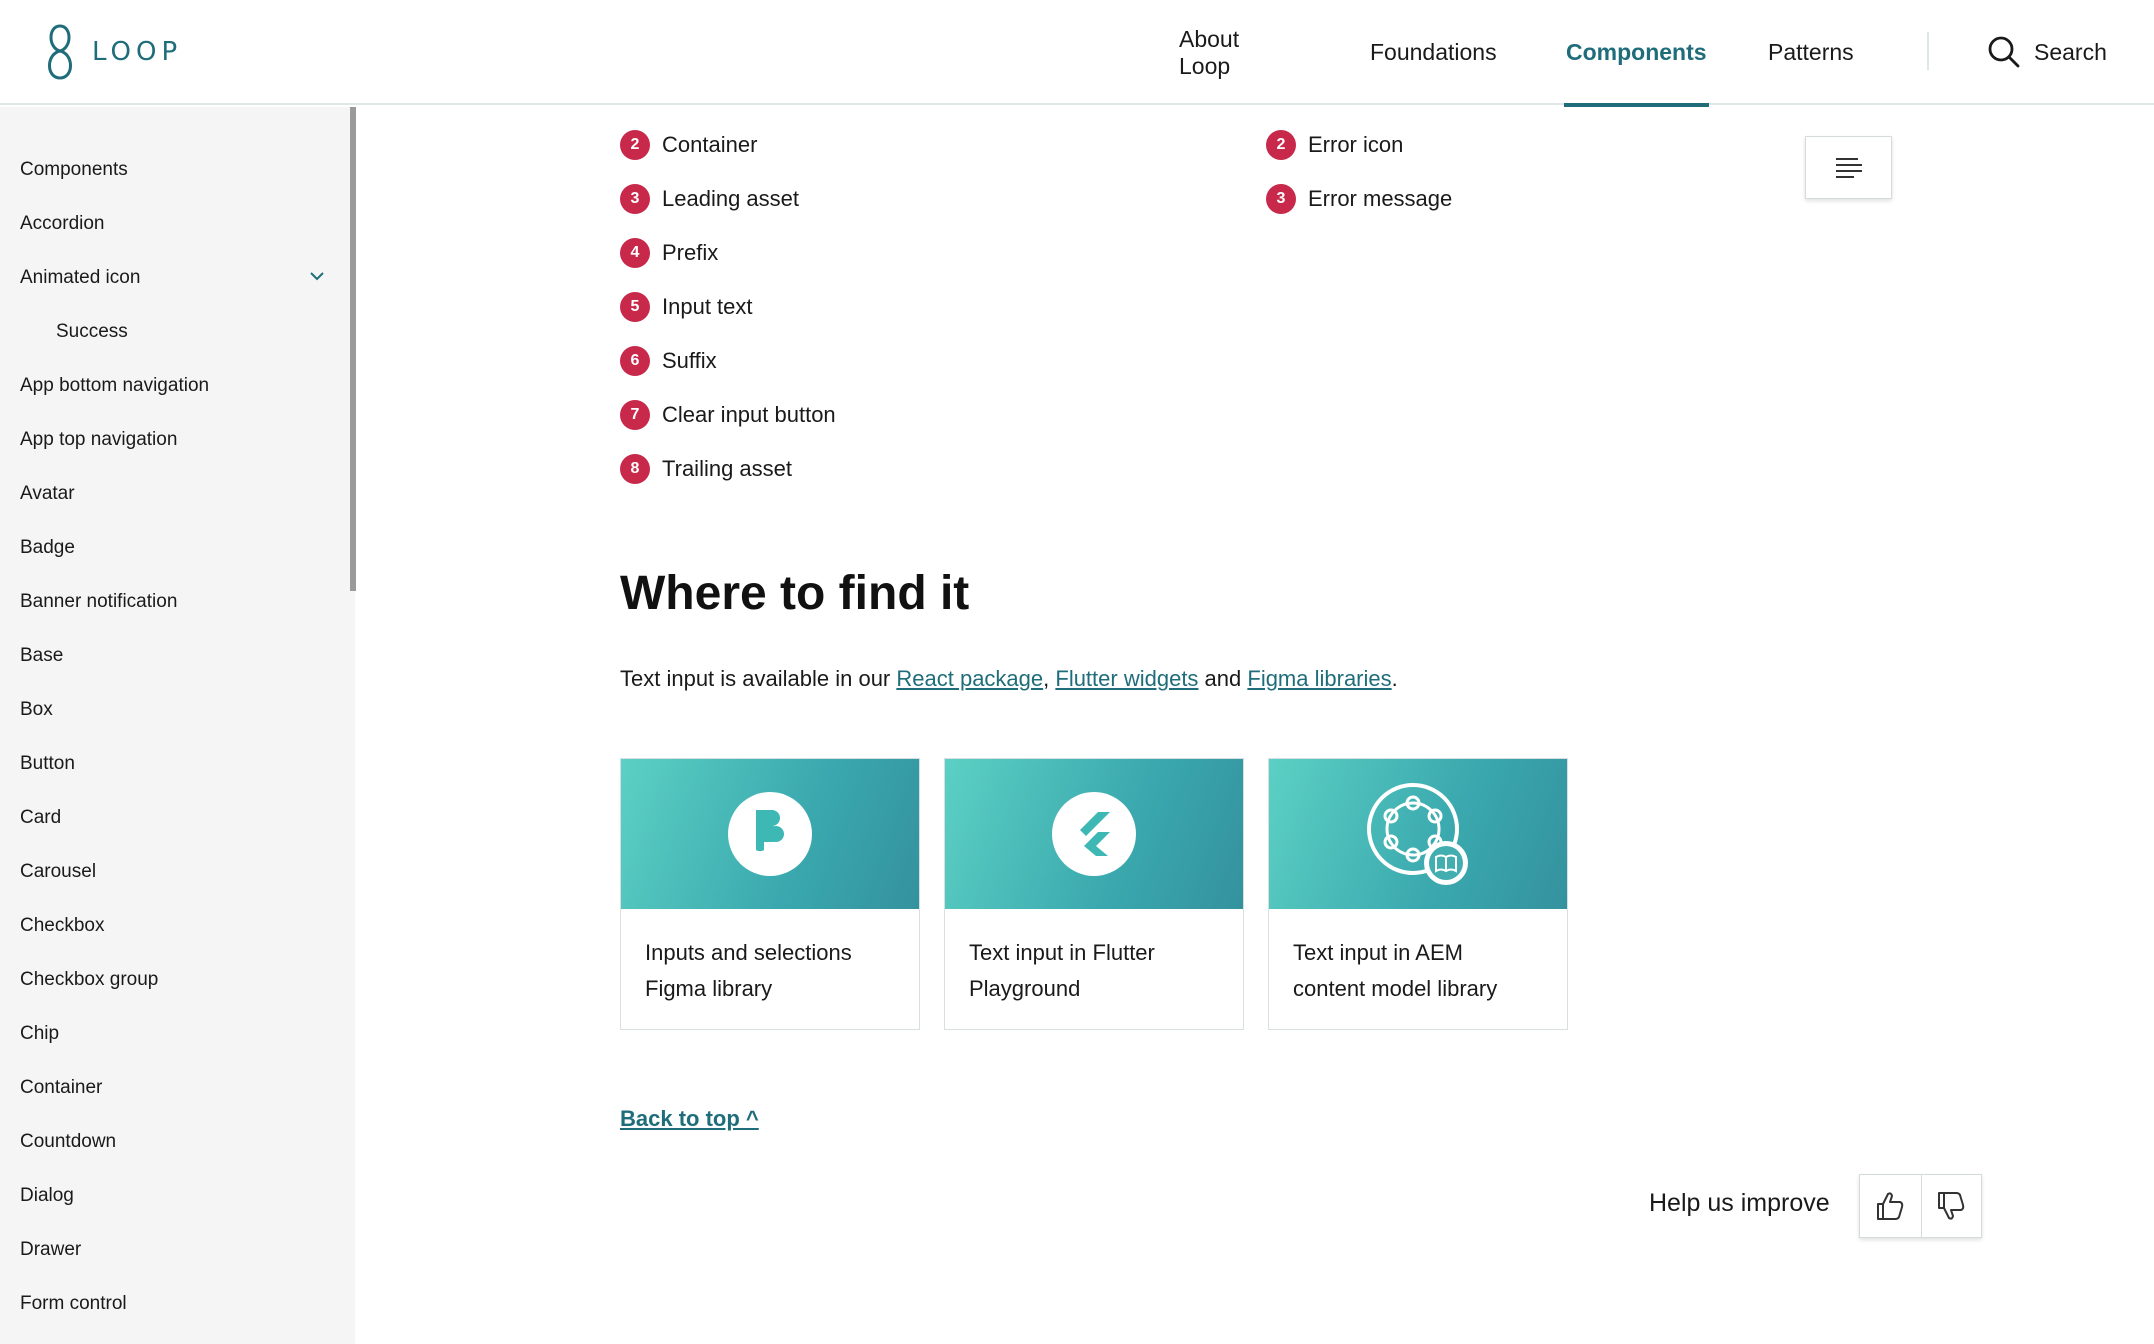 This screenshot has height=1344, width=2154. Describe the element at coordinates (635, 253) in the screenshot. I see `number-badge: 4` at that location.